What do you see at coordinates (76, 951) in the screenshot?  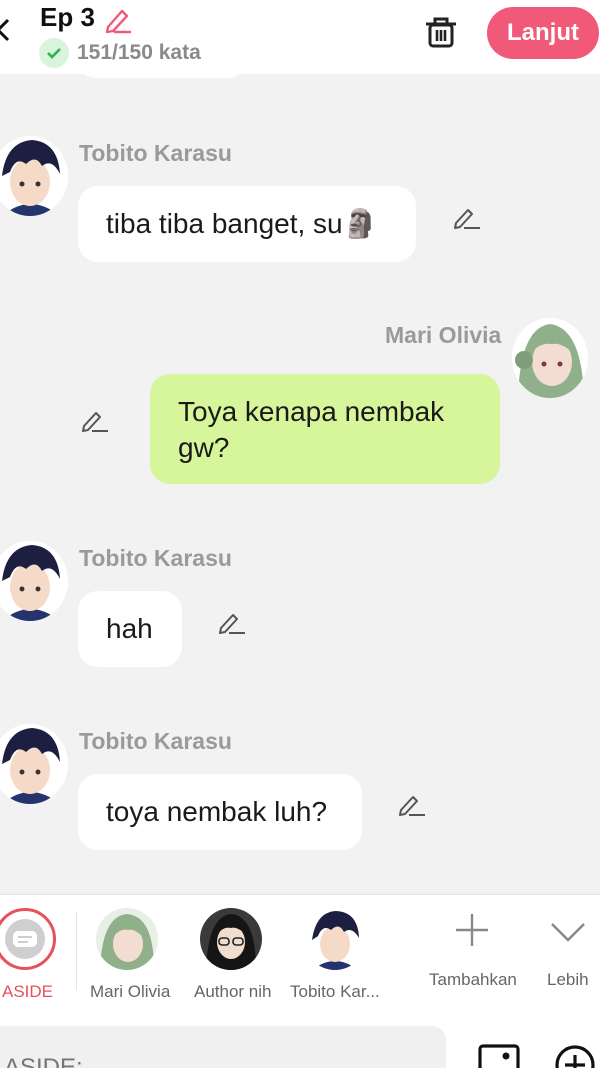 I see `divider` at bounding box center [76, 951].